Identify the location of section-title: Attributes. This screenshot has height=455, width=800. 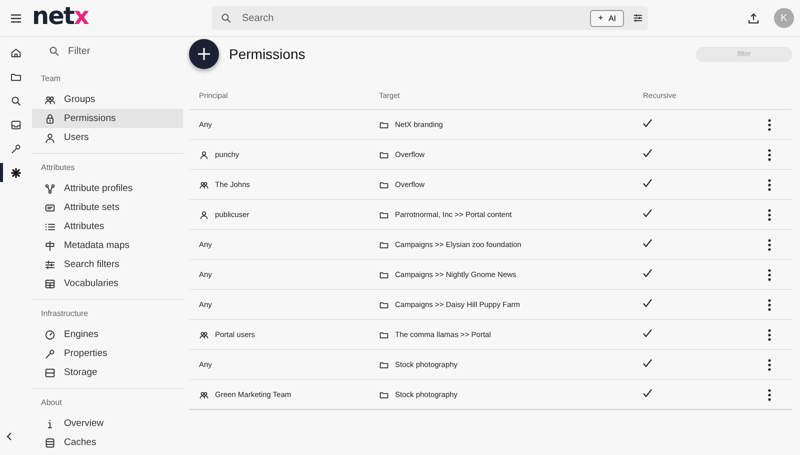
(58, 168).